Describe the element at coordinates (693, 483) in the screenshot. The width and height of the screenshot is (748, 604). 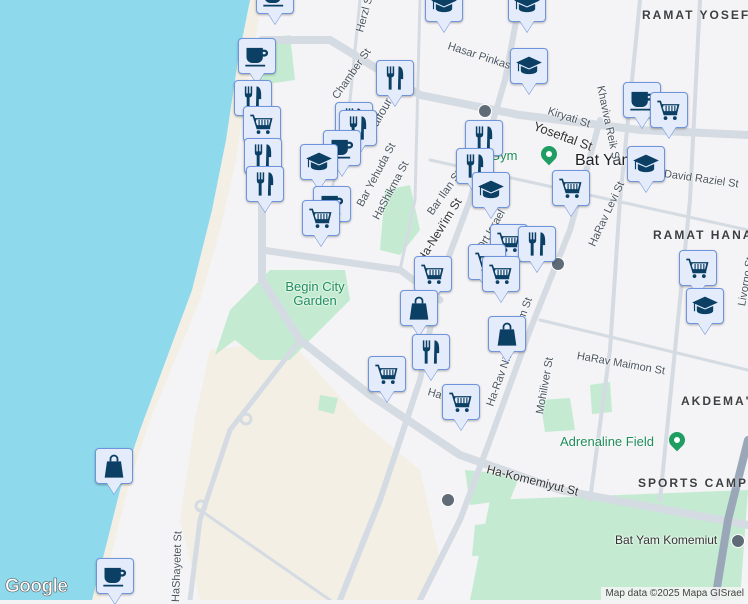
I see `area-label: SPORTS CAMPU` at that location.